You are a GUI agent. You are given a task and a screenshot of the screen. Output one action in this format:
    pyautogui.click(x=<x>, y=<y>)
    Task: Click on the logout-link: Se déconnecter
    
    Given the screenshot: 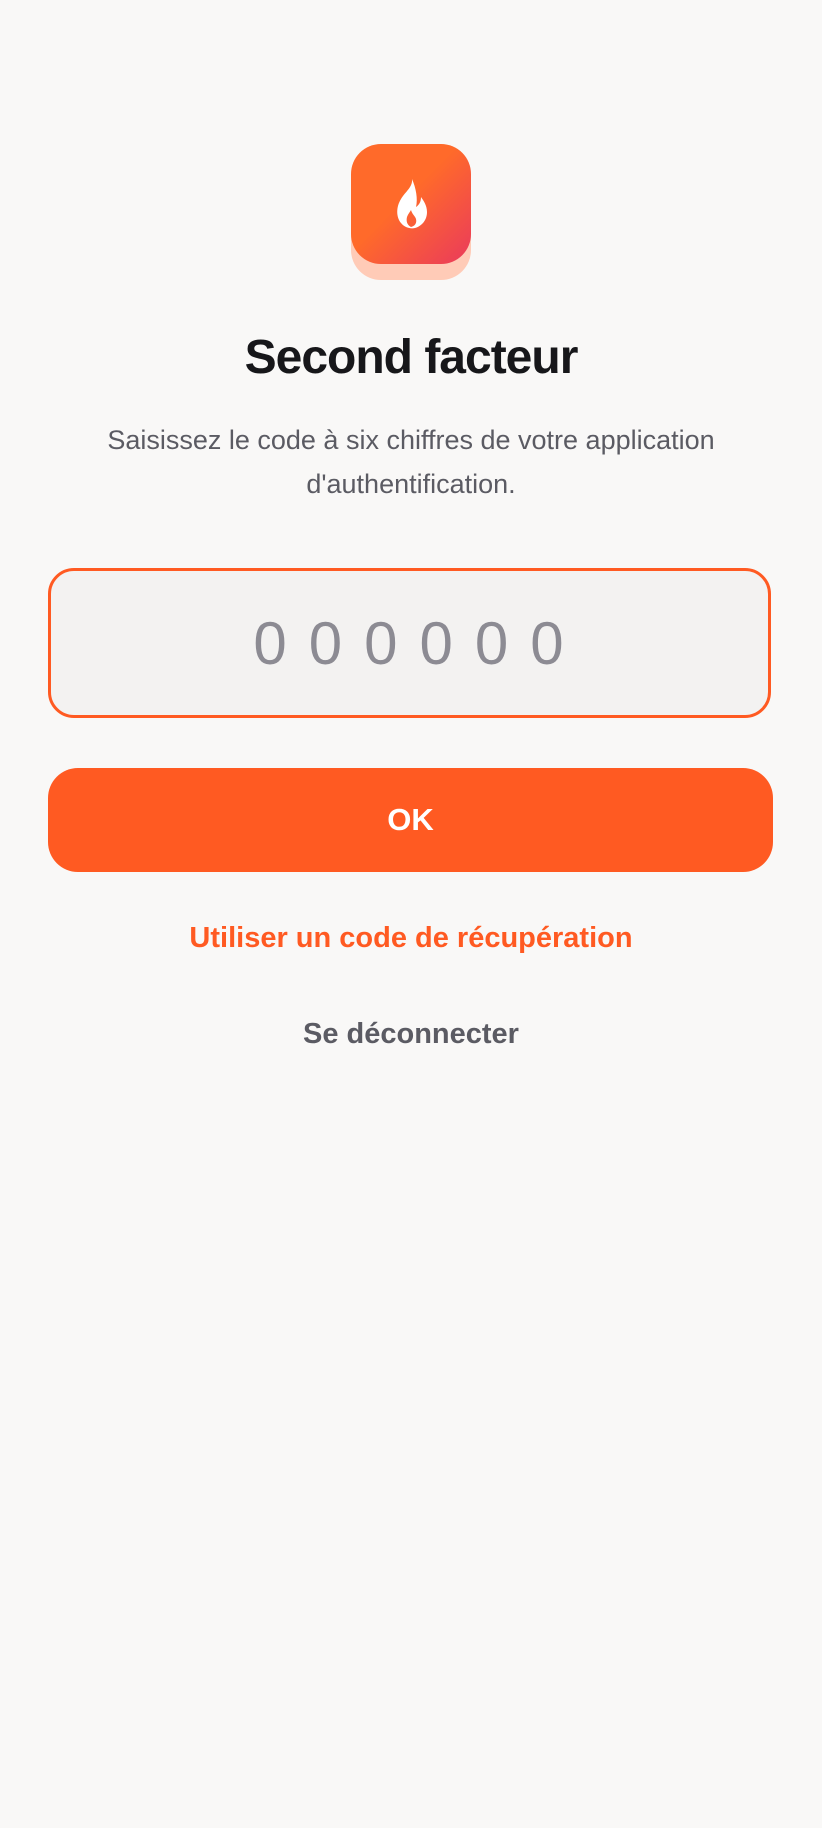 What is the action you would take?
    pyautogui.click(x=411, y=1034)
    